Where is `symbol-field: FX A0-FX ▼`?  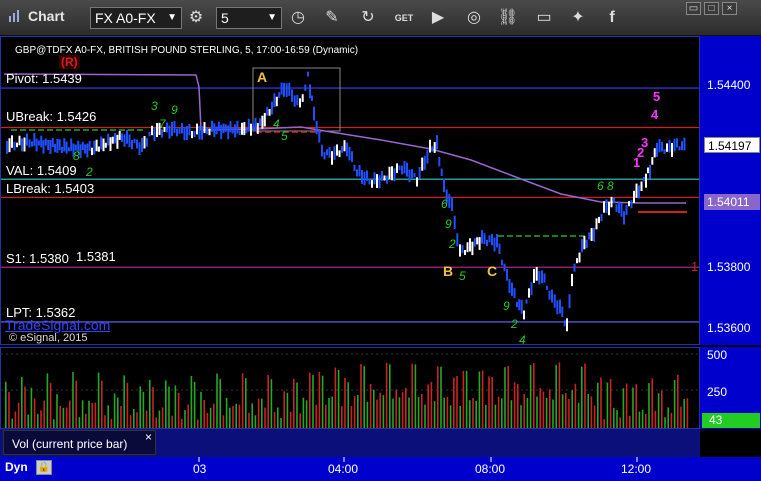
symbol-field: FX A0-FX ▼ is located at coordinates (136, 18).